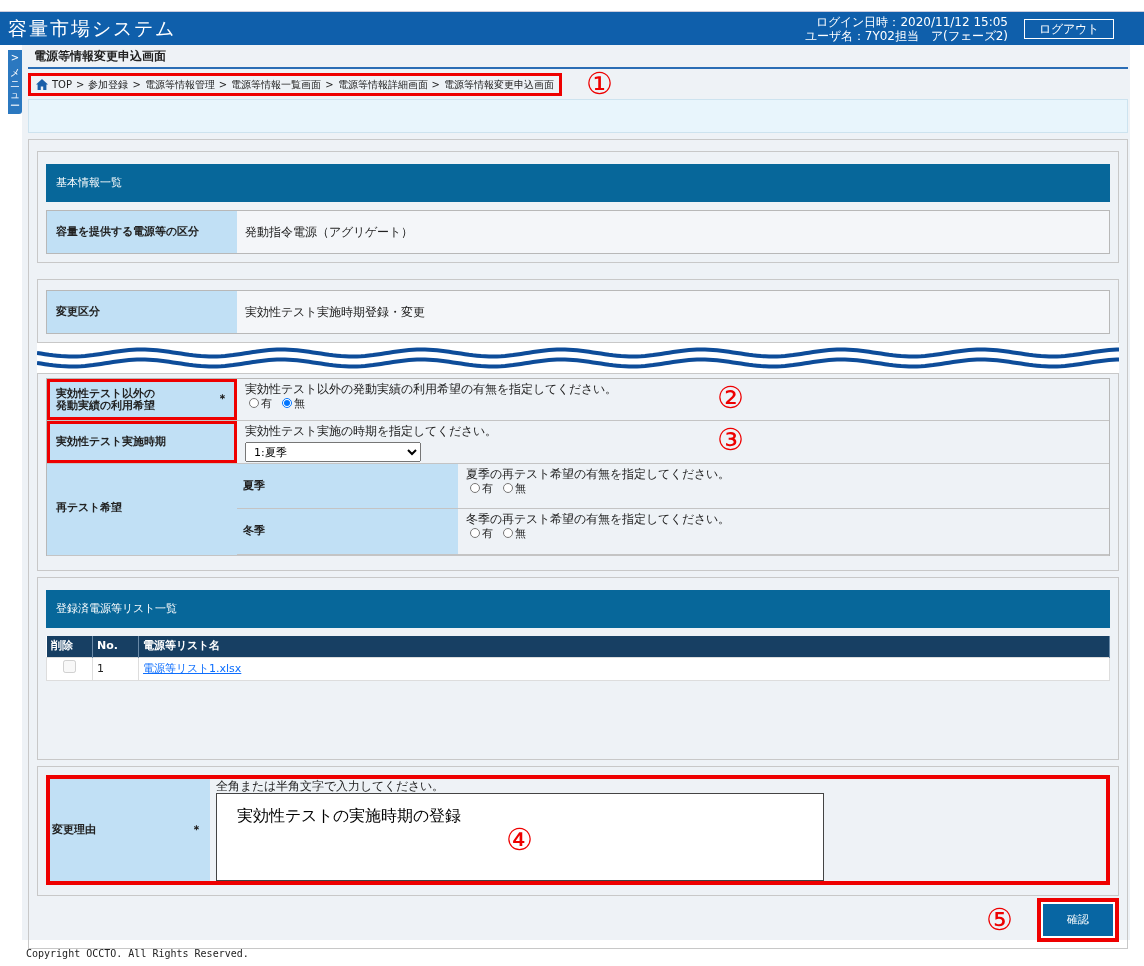 Image resolution: width=1144 pixels, height=966 pixels. I want to click on field-value: 実効性テスト実施時期登録・変更, so click(335, 312).